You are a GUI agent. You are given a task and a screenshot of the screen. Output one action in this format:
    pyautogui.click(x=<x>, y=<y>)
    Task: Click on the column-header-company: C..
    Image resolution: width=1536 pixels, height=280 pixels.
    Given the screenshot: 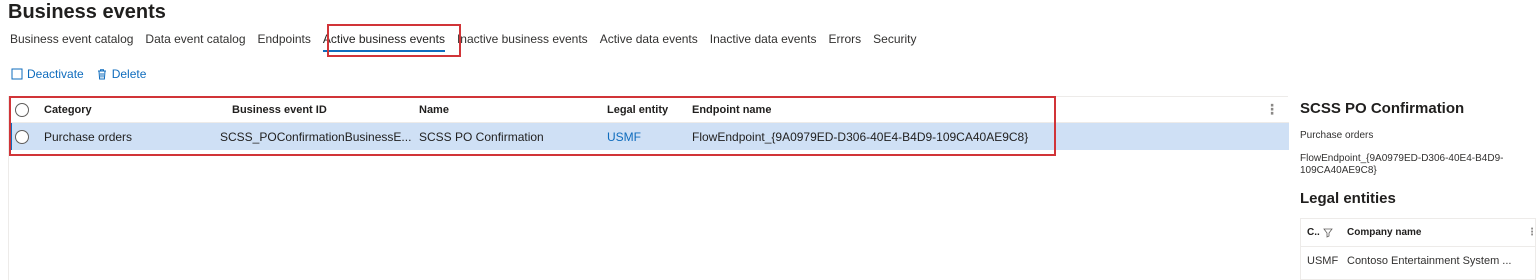 What is the action you would take?
    pyautogui.click(x=1313, y=232)
    